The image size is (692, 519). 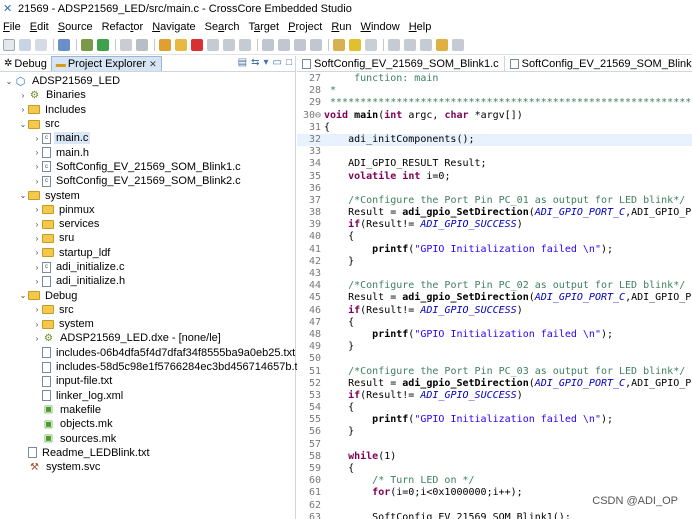 I want to click on resume-icon, so click(x=165, y=44).